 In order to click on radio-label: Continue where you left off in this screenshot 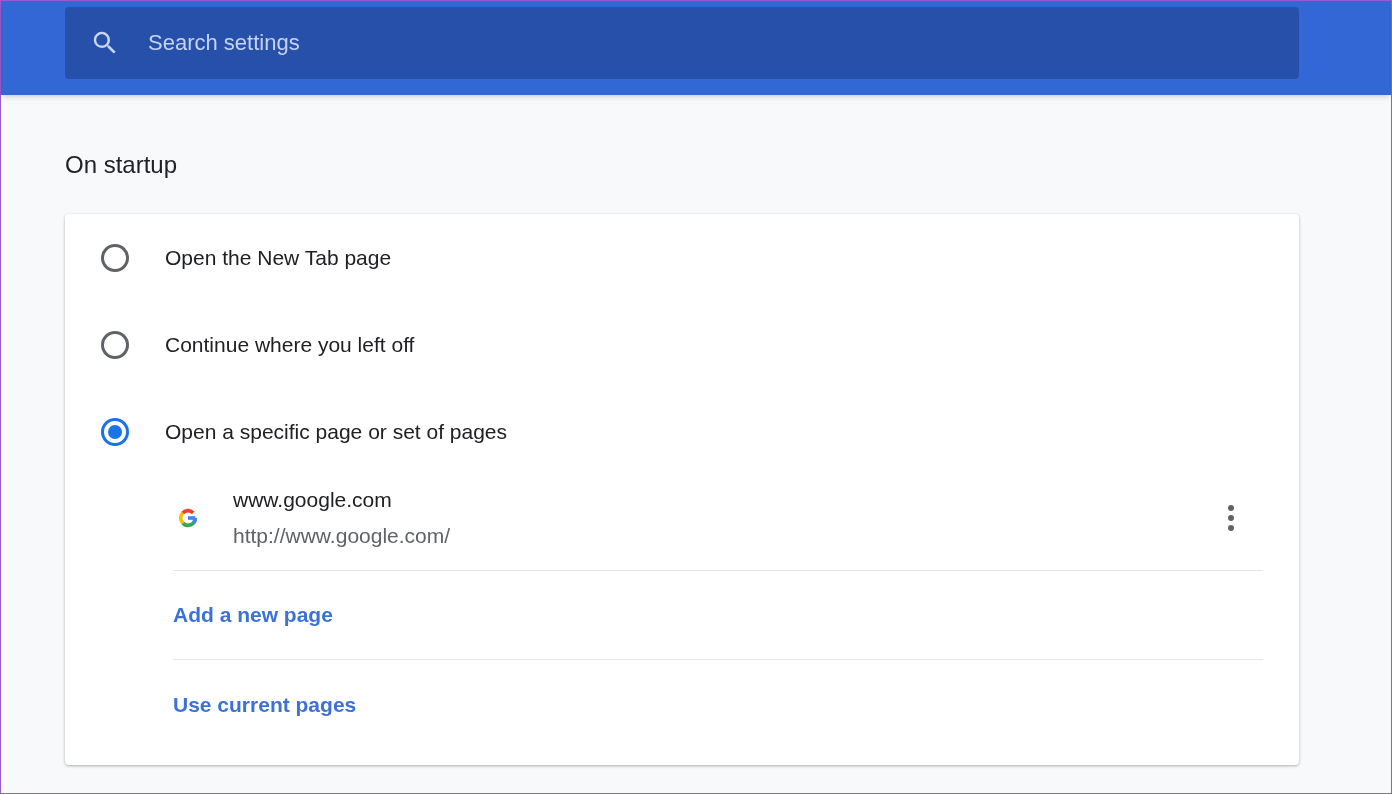, I will do `click(290, 344)`.